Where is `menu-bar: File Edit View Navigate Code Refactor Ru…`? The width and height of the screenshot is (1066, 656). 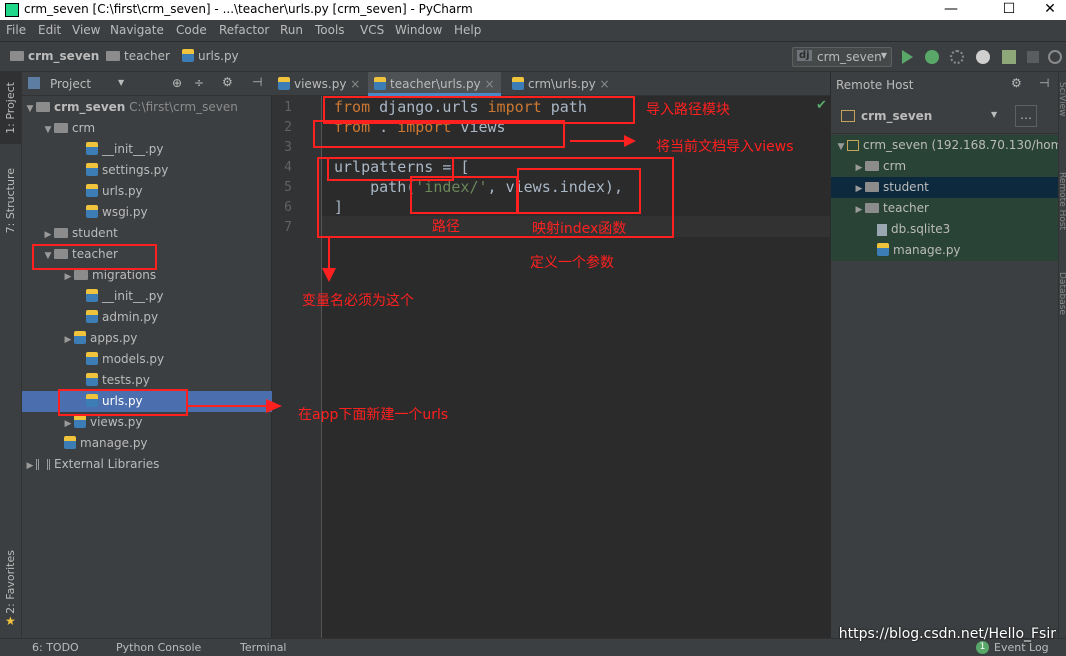 menu-bar: File Edit View Navigate Code Refactor Ru… is located at coordinates (533, 31).